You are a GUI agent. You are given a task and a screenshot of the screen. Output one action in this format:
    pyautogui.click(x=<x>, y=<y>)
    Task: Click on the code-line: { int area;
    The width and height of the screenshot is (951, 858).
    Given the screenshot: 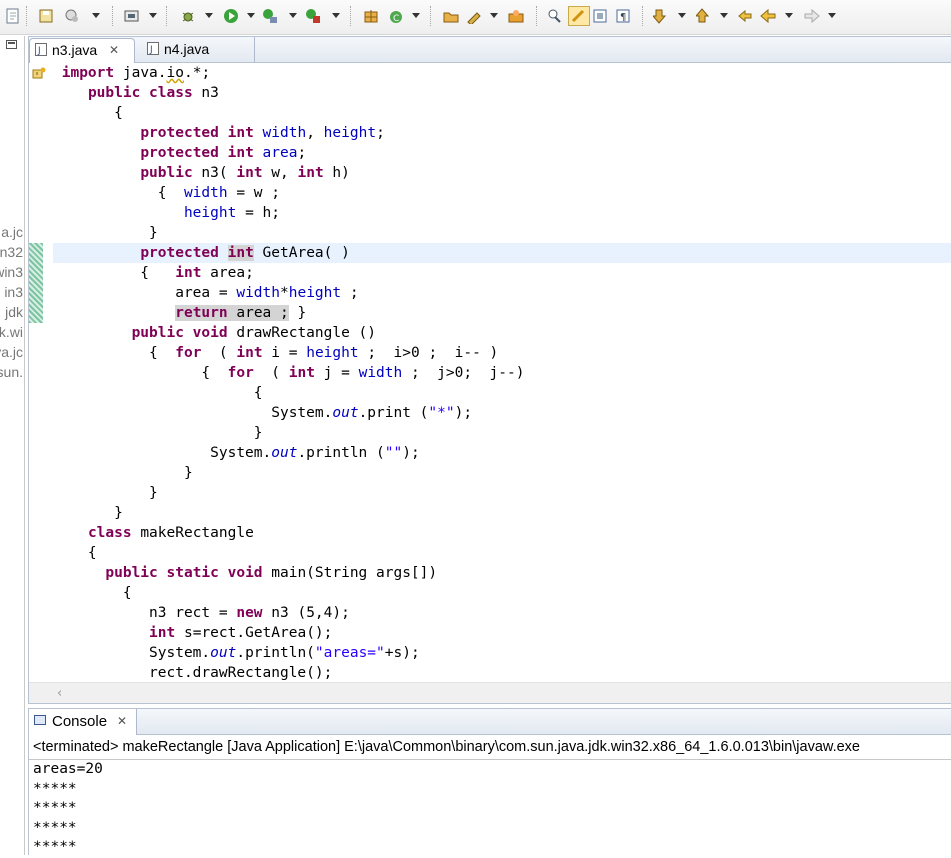 What is the action you would take?
    pyautogui.click(x=502, y=273)
    